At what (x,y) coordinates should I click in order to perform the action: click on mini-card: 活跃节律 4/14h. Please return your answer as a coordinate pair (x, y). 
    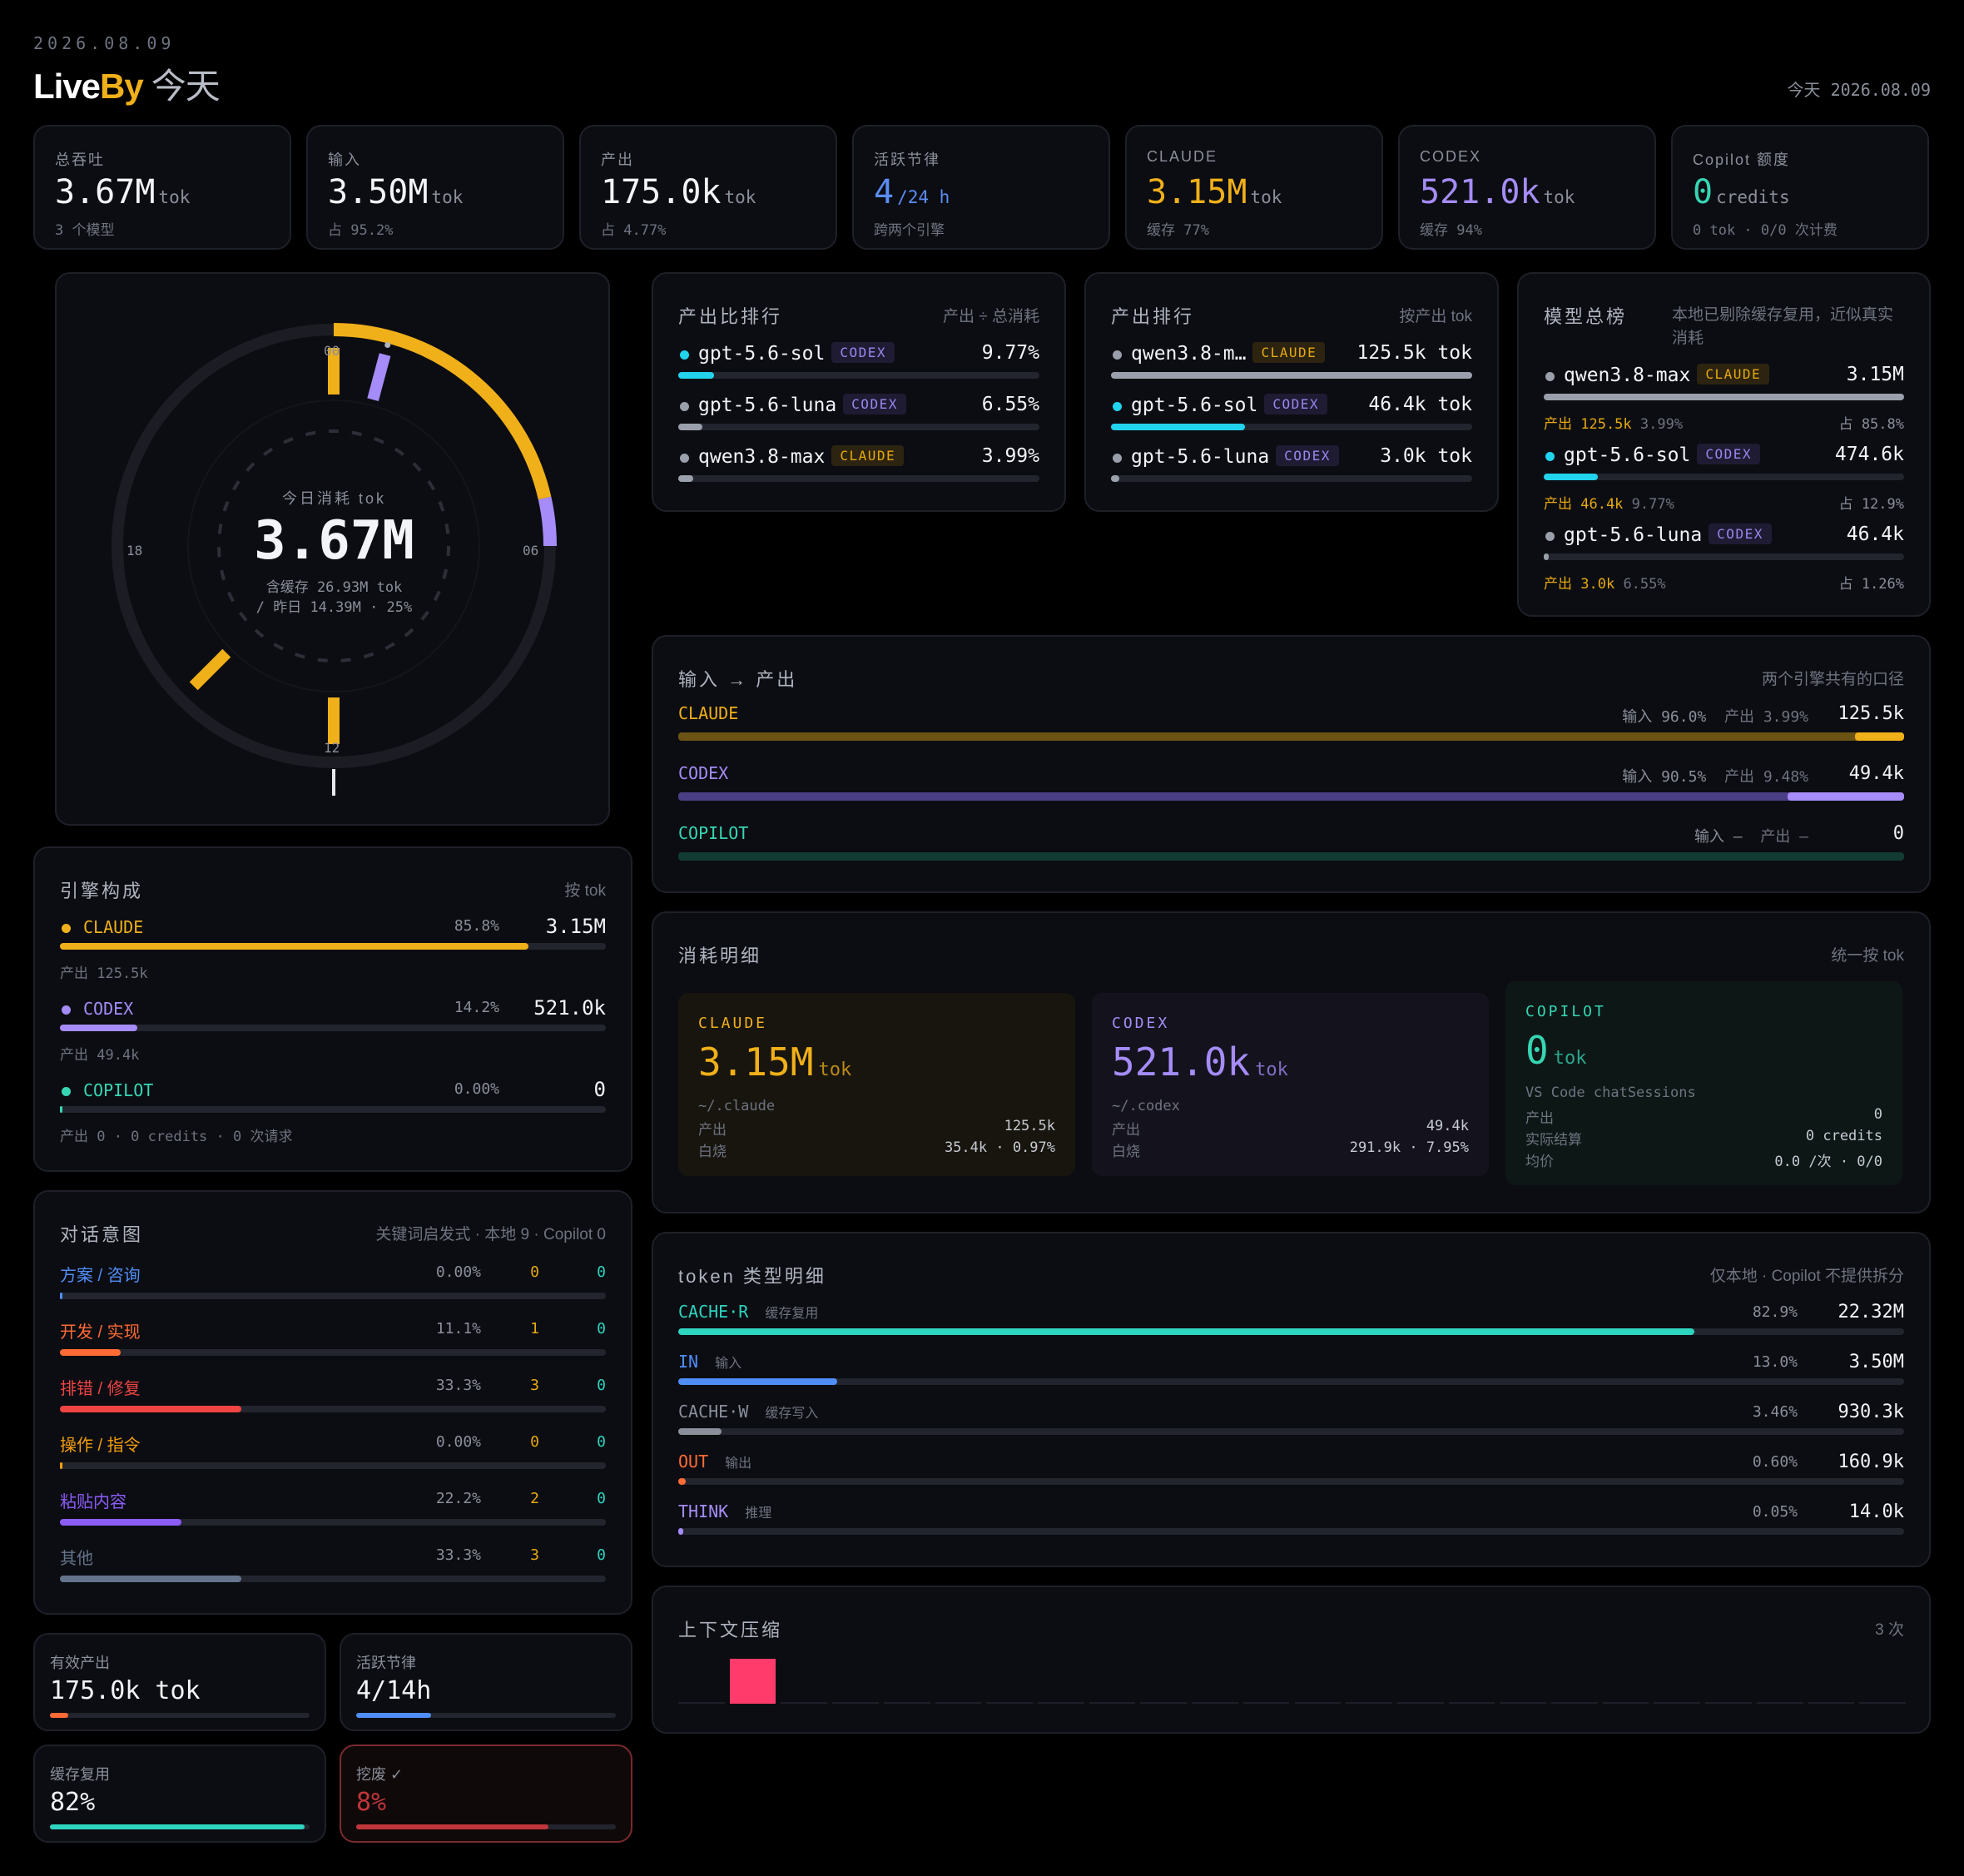
    Looking at the image, I should click on (486, 1682).